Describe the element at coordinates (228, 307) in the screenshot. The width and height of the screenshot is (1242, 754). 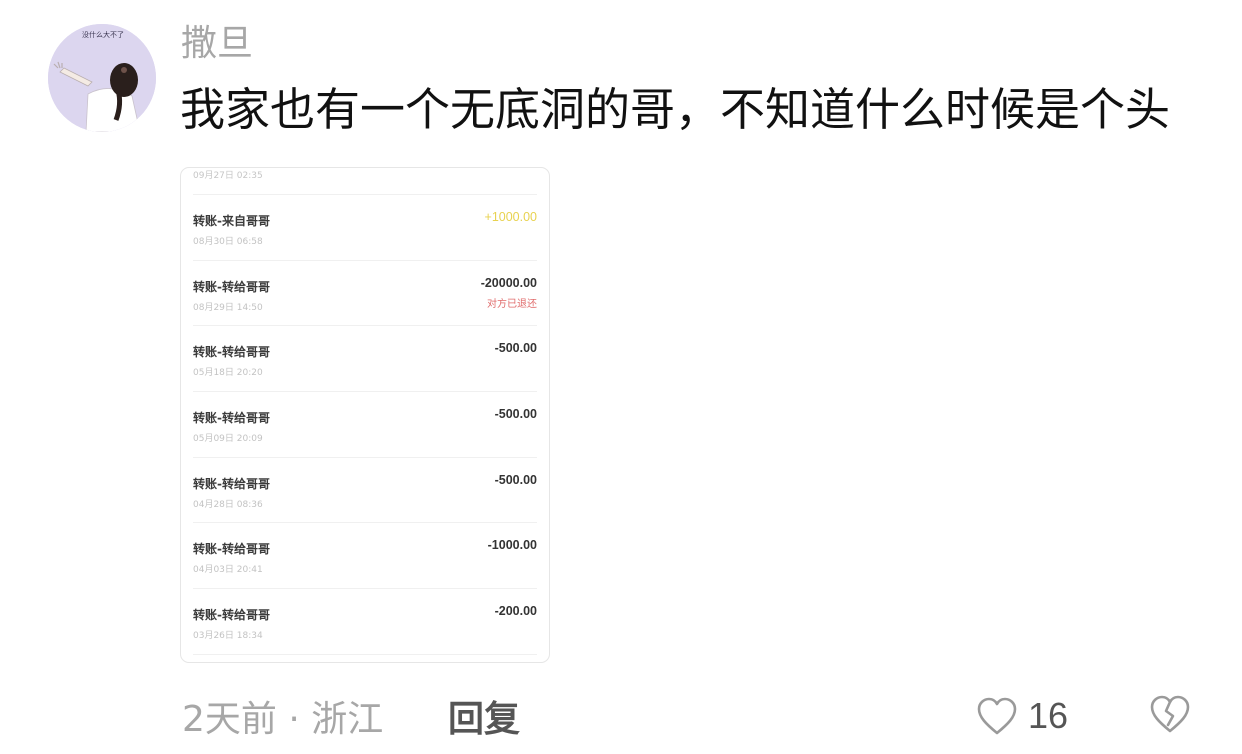
I see `transaction-date: 08月29日 14:50` at that location.